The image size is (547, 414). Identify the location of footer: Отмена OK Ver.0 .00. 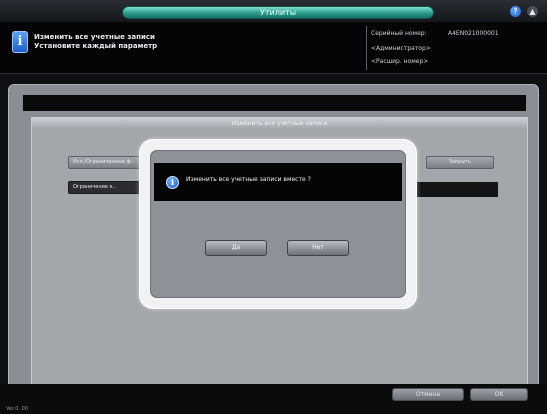
(273, 399).